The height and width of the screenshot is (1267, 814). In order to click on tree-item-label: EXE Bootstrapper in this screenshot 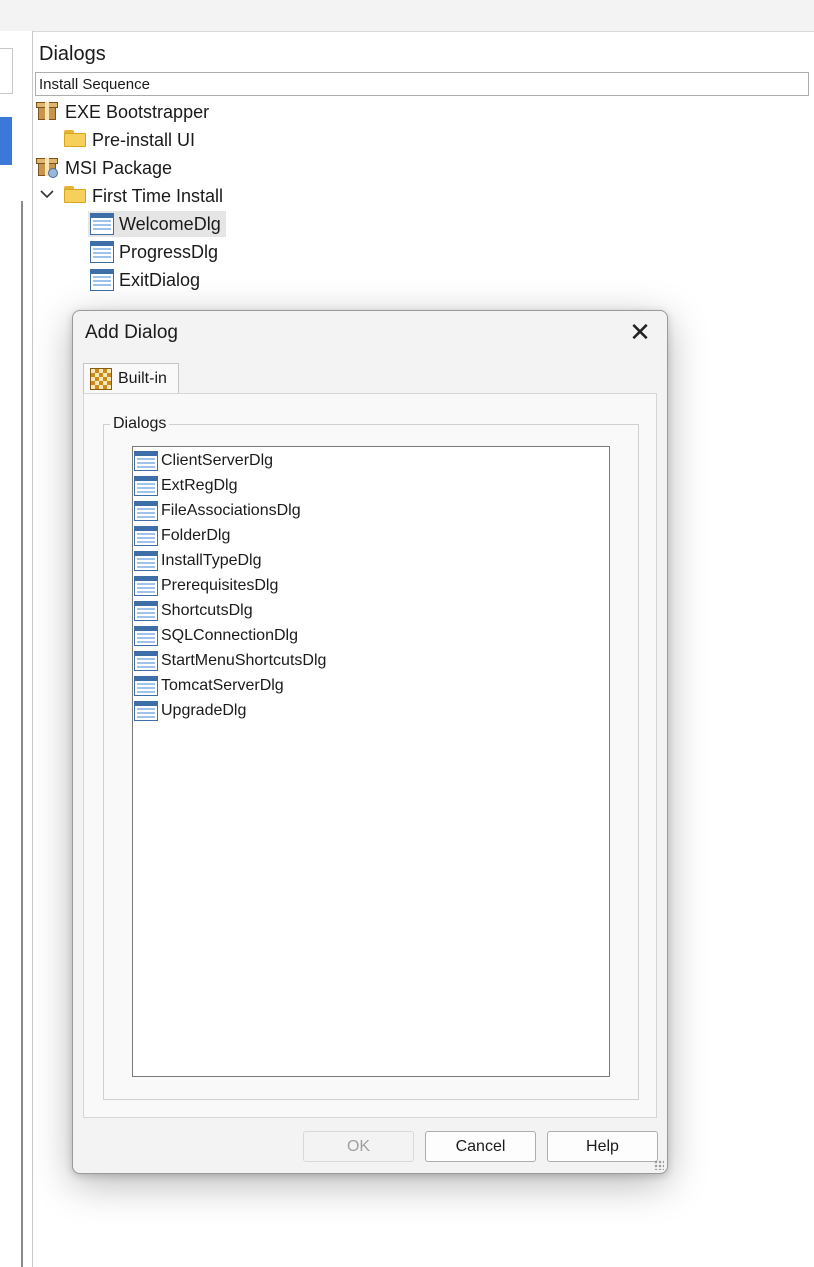, I will do `click(137, 111)`.